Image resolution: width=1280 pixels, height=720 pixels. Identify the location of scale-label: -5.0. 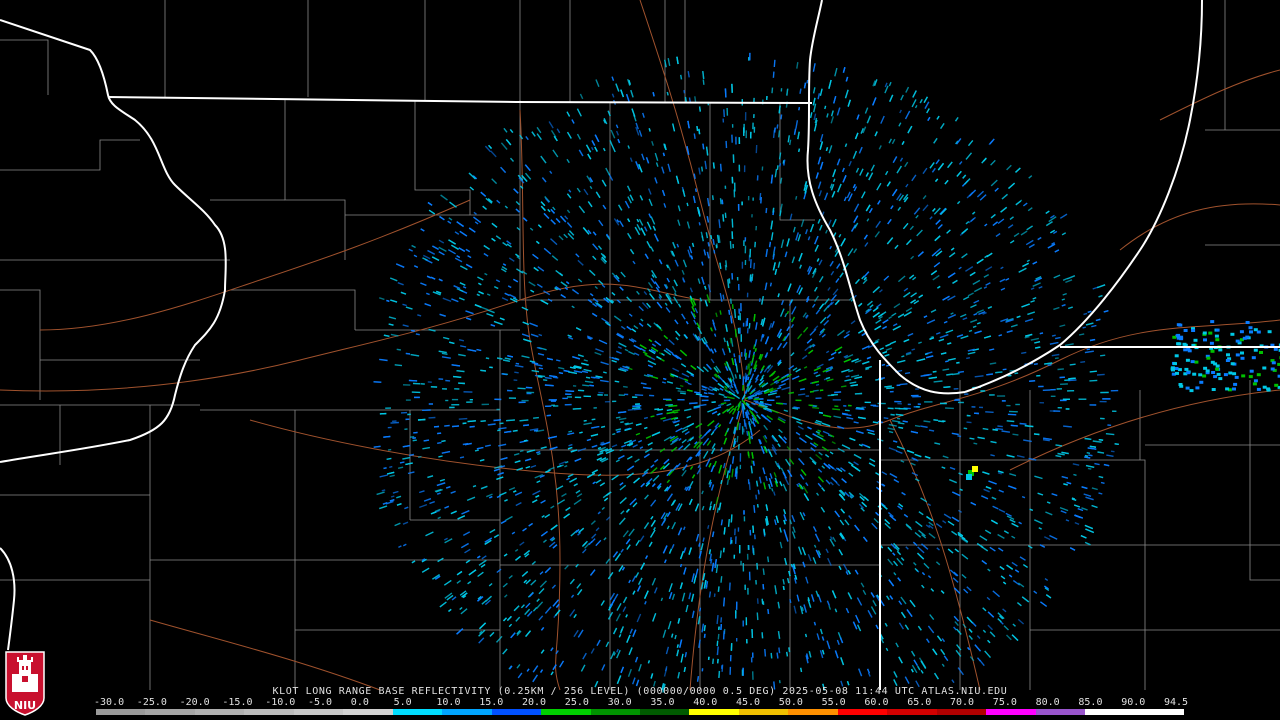
(320, 702).